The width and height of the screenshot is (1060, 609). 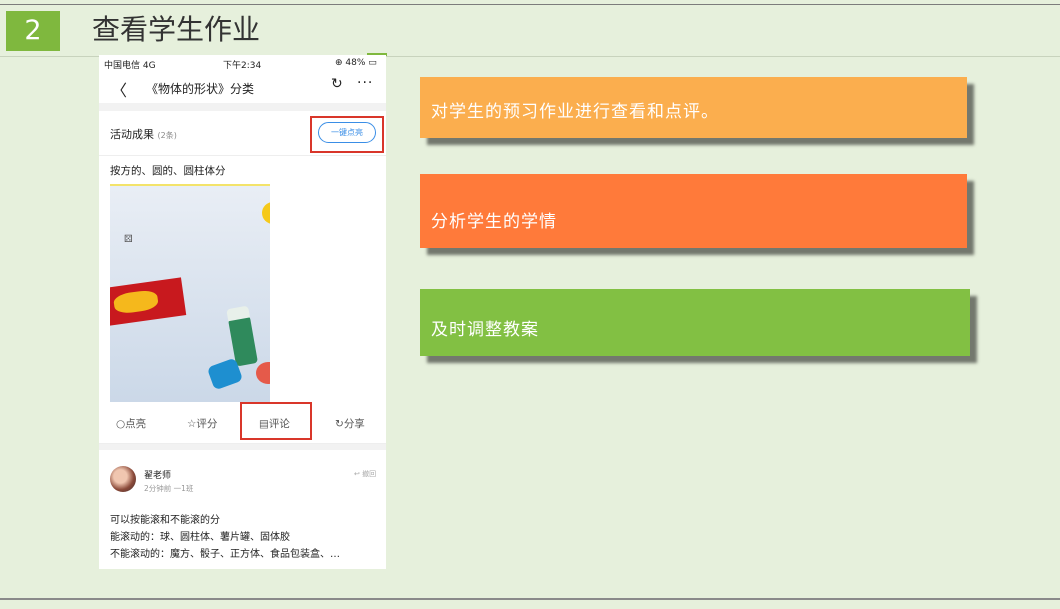 What do you see at coordinates (337, 84) in the screenshot?
I see `refresh-icon: ↻` at bounding box center [337, 84].